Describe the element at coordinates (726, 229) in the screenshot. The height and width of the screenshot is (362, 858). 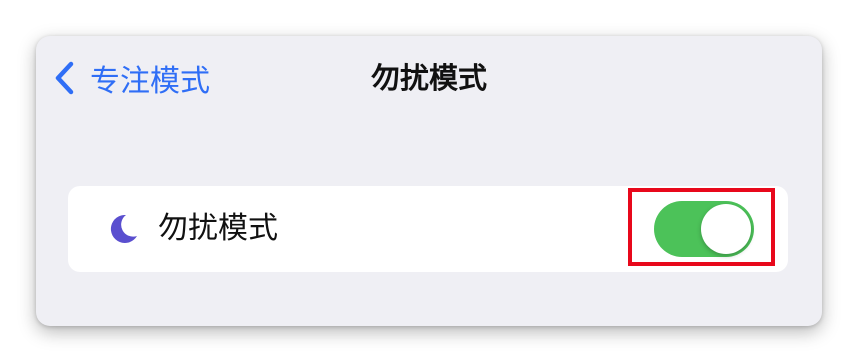
I see `toggle-knob` at that location.